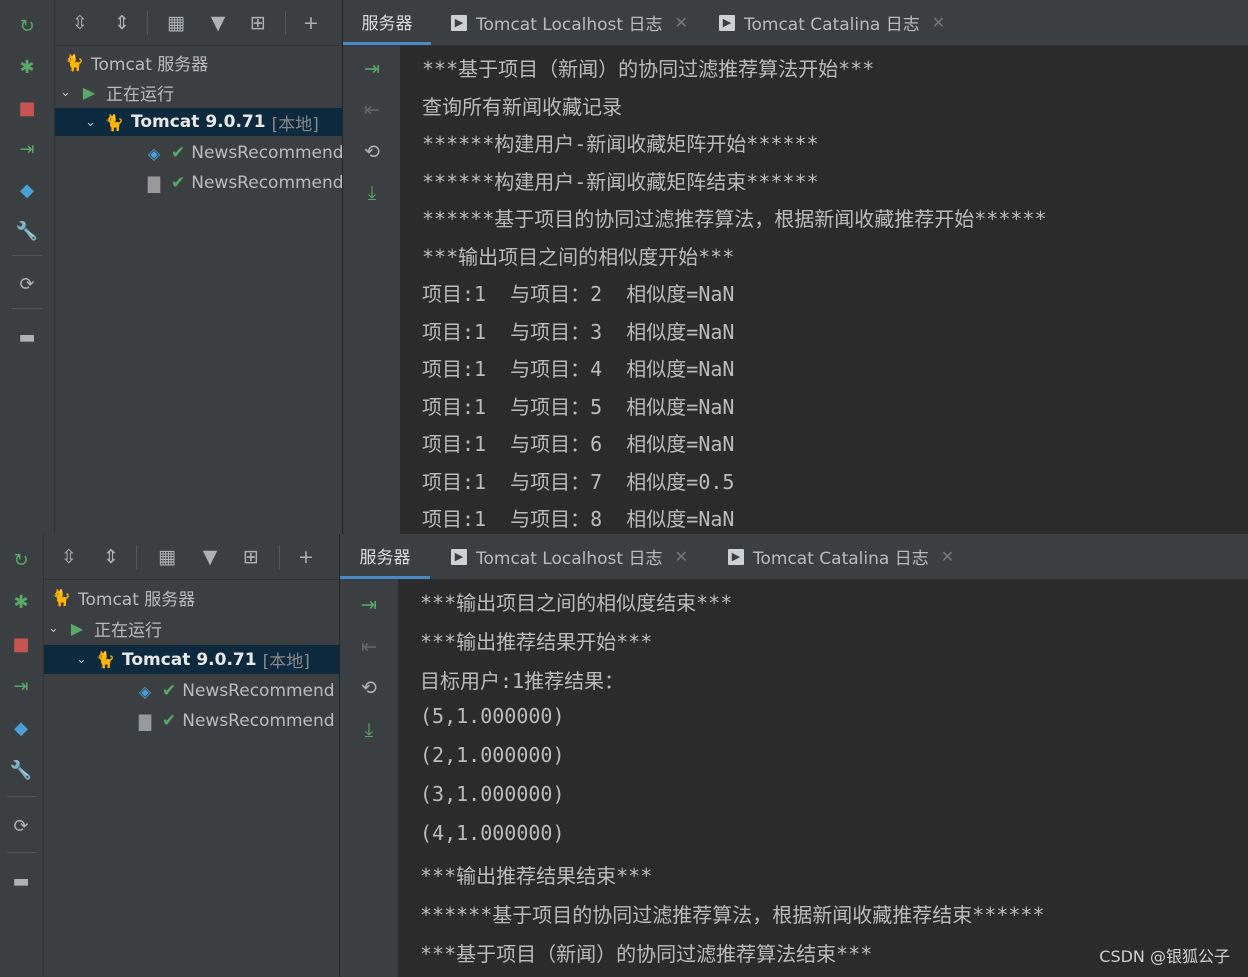  What do you see at coordinates (459, 556) in the screenshot?
I see `console-icon: ▶` at bounding box center [459, 556].